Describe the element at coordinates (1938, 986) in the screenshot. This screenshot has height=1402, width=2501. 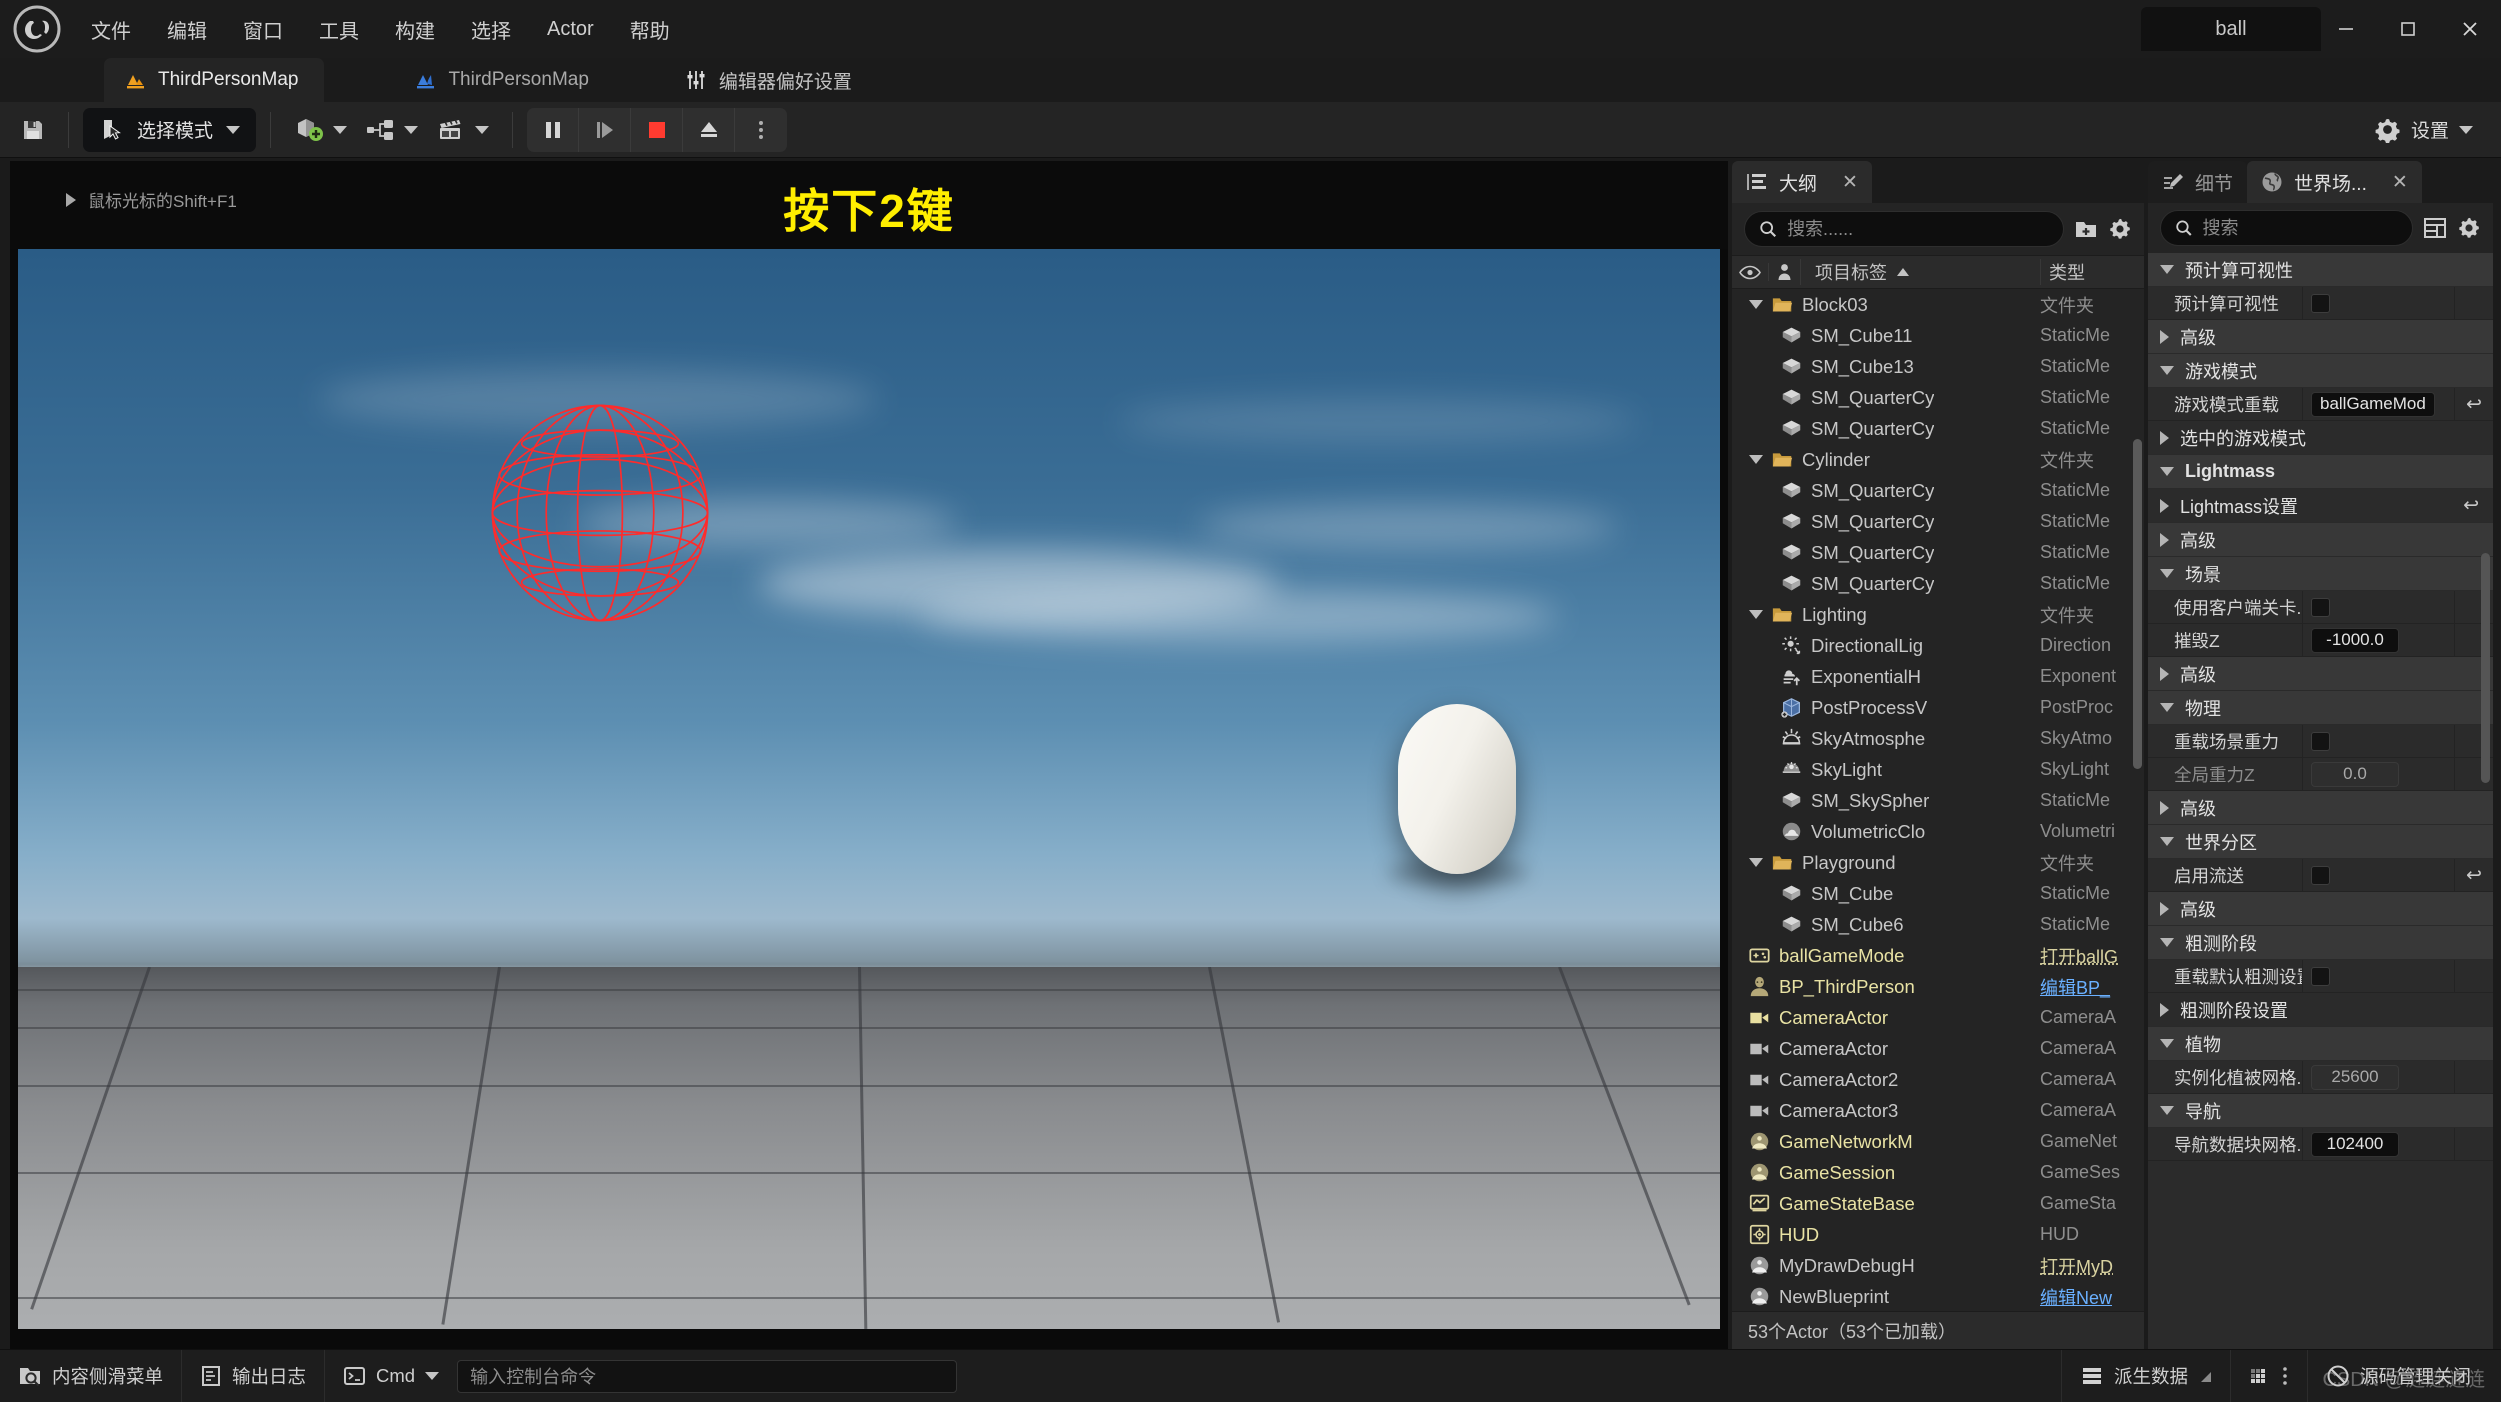
I see `outliner-row: BP_ThirdPerson 编辑BP_` at that location.